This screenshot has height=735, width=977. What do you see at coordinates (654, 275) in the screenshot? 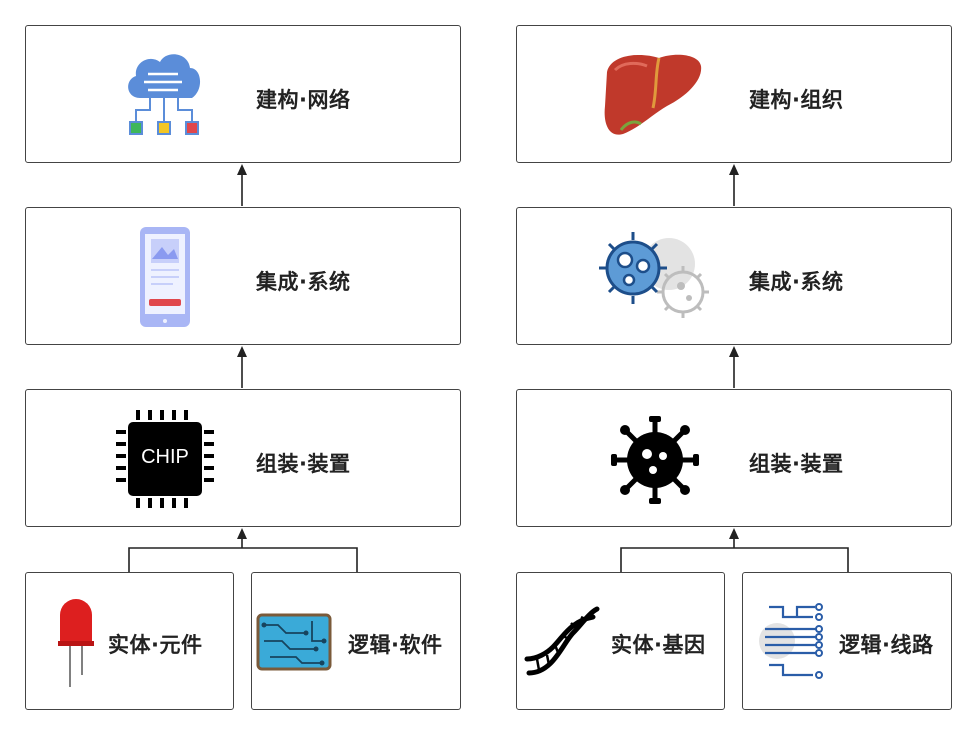
I see `virus-cells-icon` at bounding box center [654, 275].